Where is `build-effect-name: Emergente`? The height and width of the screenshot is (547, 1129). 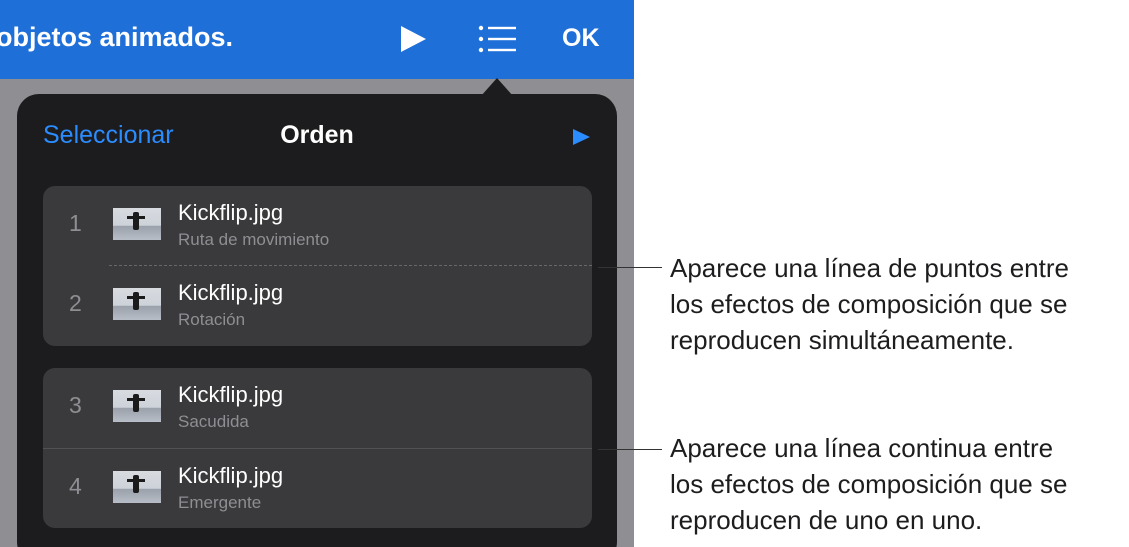 build-effect-name: Emergente is located at coordinates (220, 502).